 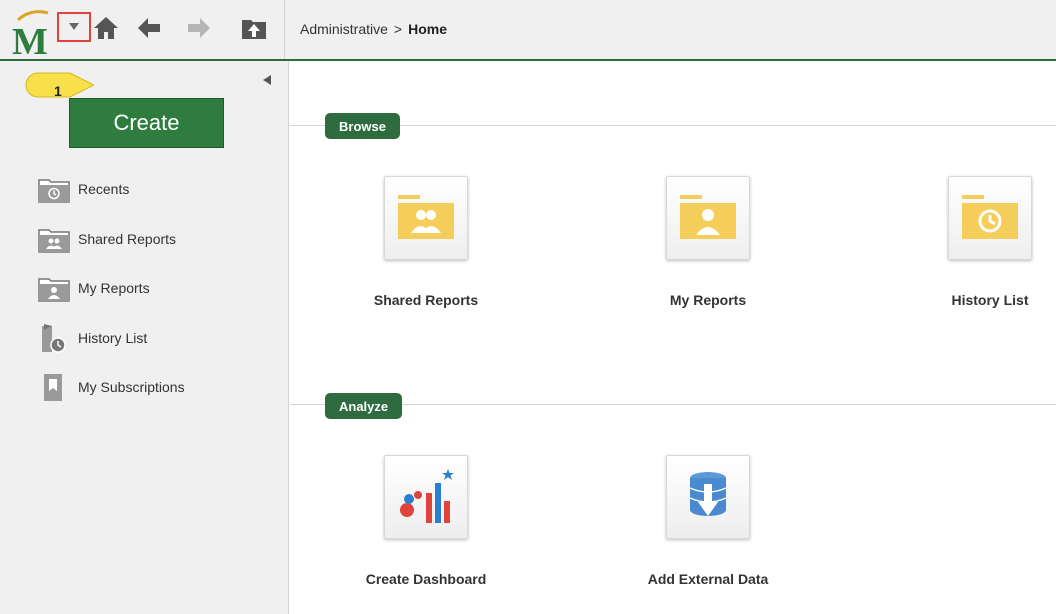 I want to click on subscriptions-icon, so click(x=54, y=388).